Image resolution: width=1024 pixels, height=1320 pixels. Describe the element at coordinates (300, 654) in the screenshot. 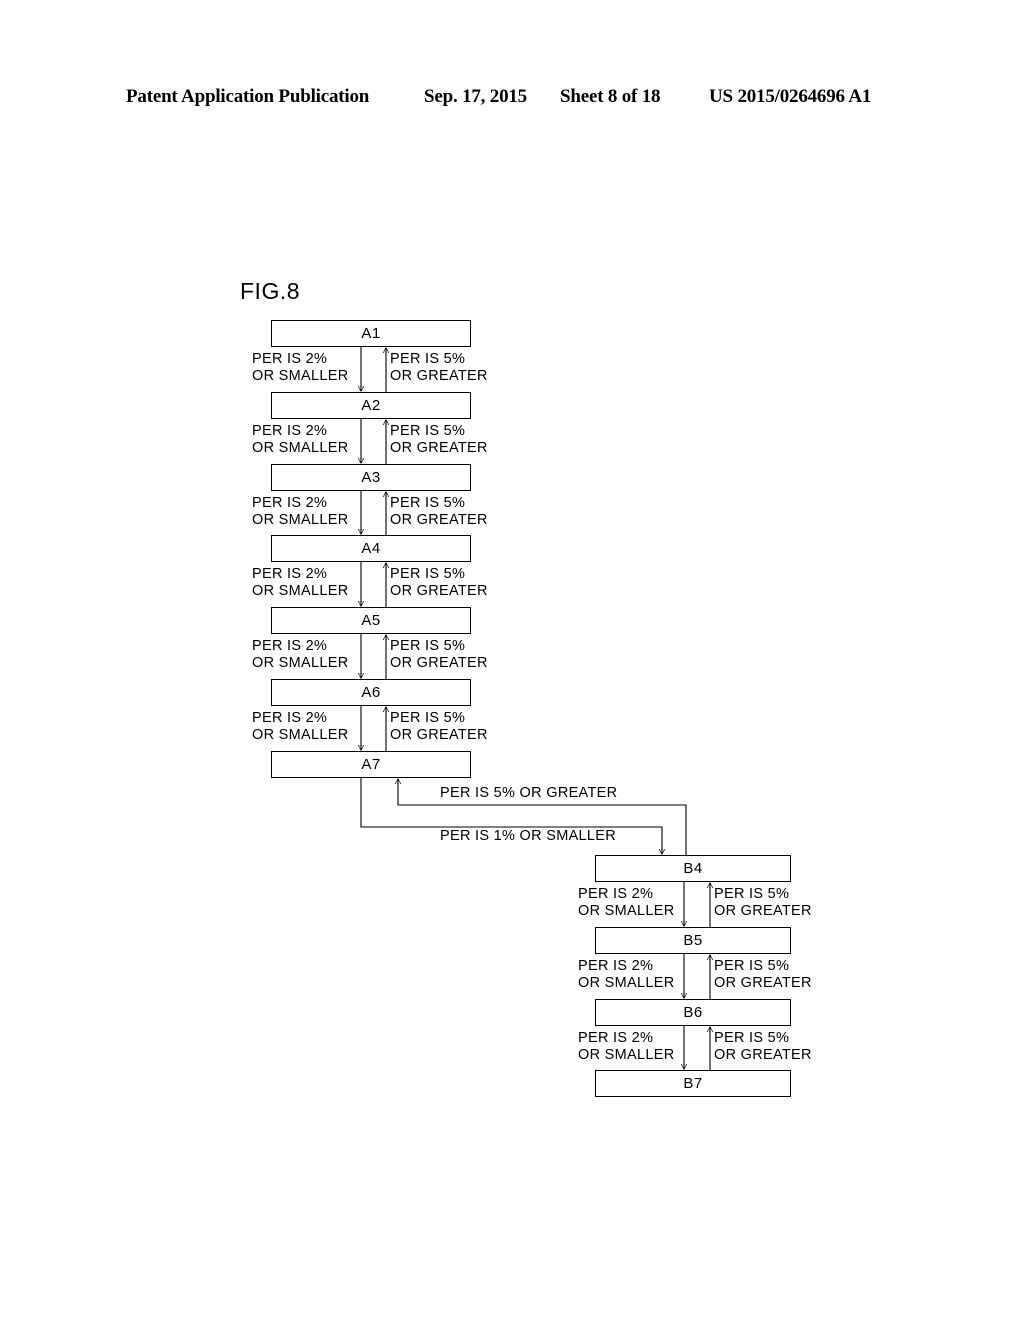

I see `transition-label-a5-down: PER IS 2% OR SMALLER` at that location.